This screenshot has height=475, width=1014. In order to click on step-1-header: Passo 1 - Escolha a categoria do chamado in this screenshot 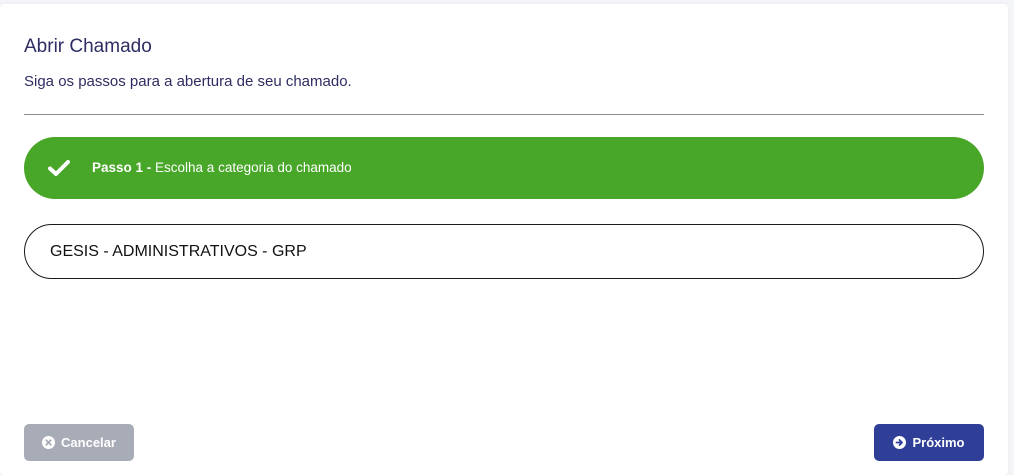, I will do `click(504, 168)`.